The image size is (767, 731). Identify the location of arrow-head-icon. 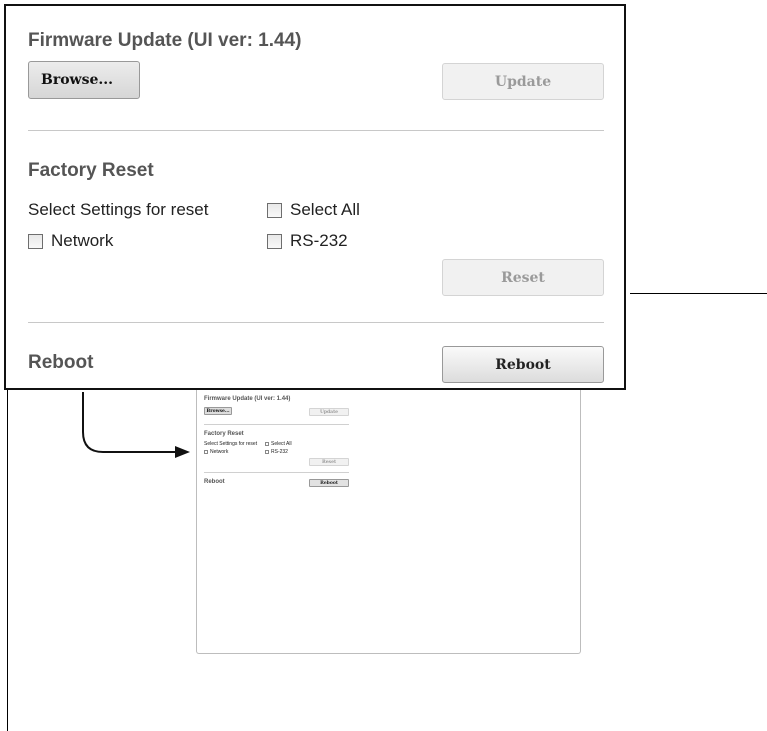
(182, 452).